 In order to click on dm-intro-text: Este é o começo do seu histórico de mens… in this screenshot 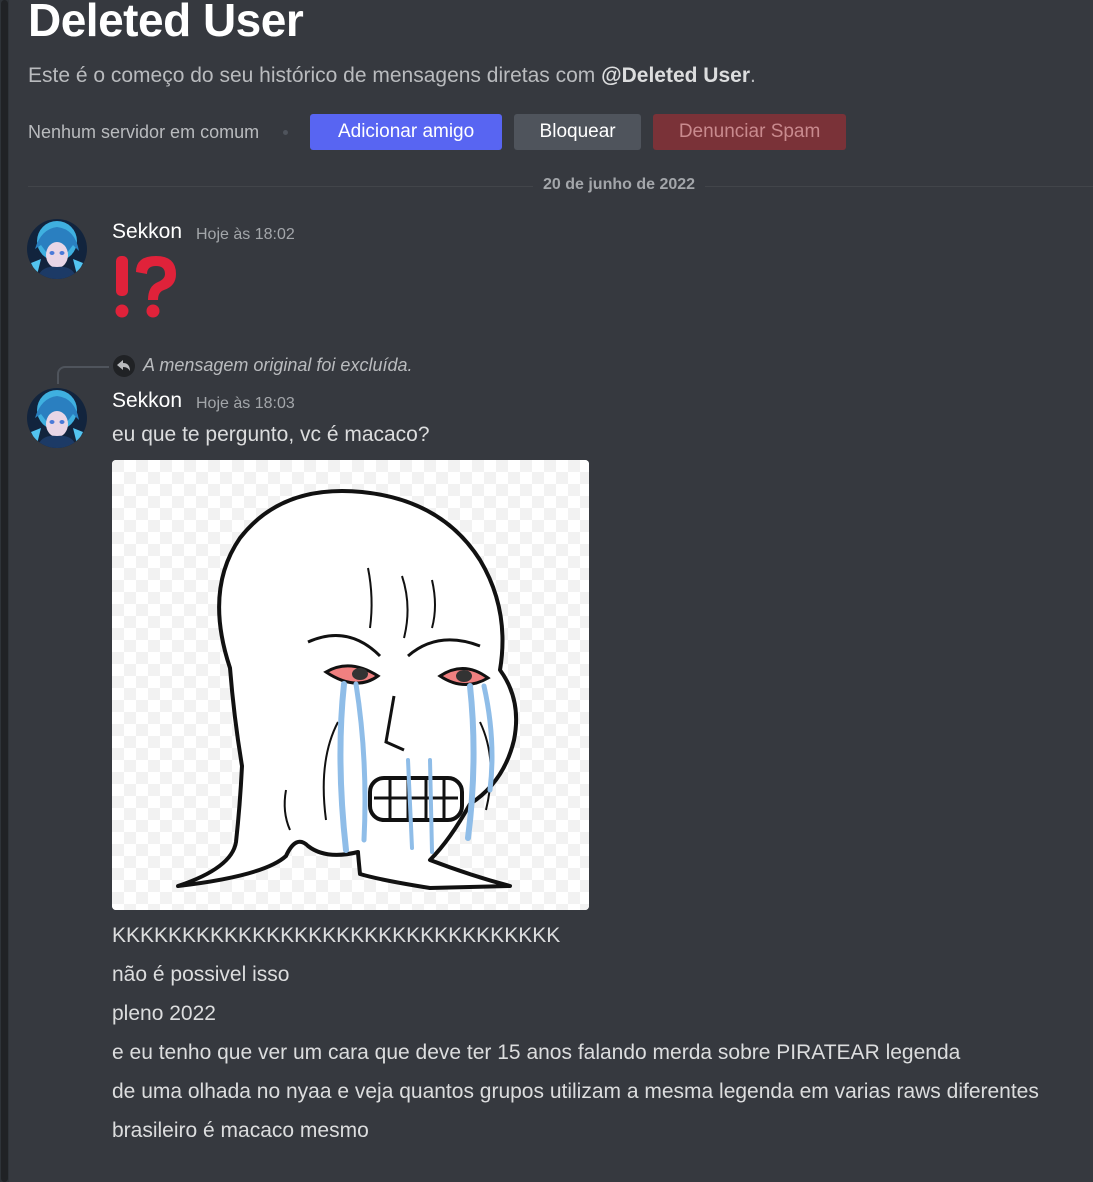, I will do `click(392, 76)`.